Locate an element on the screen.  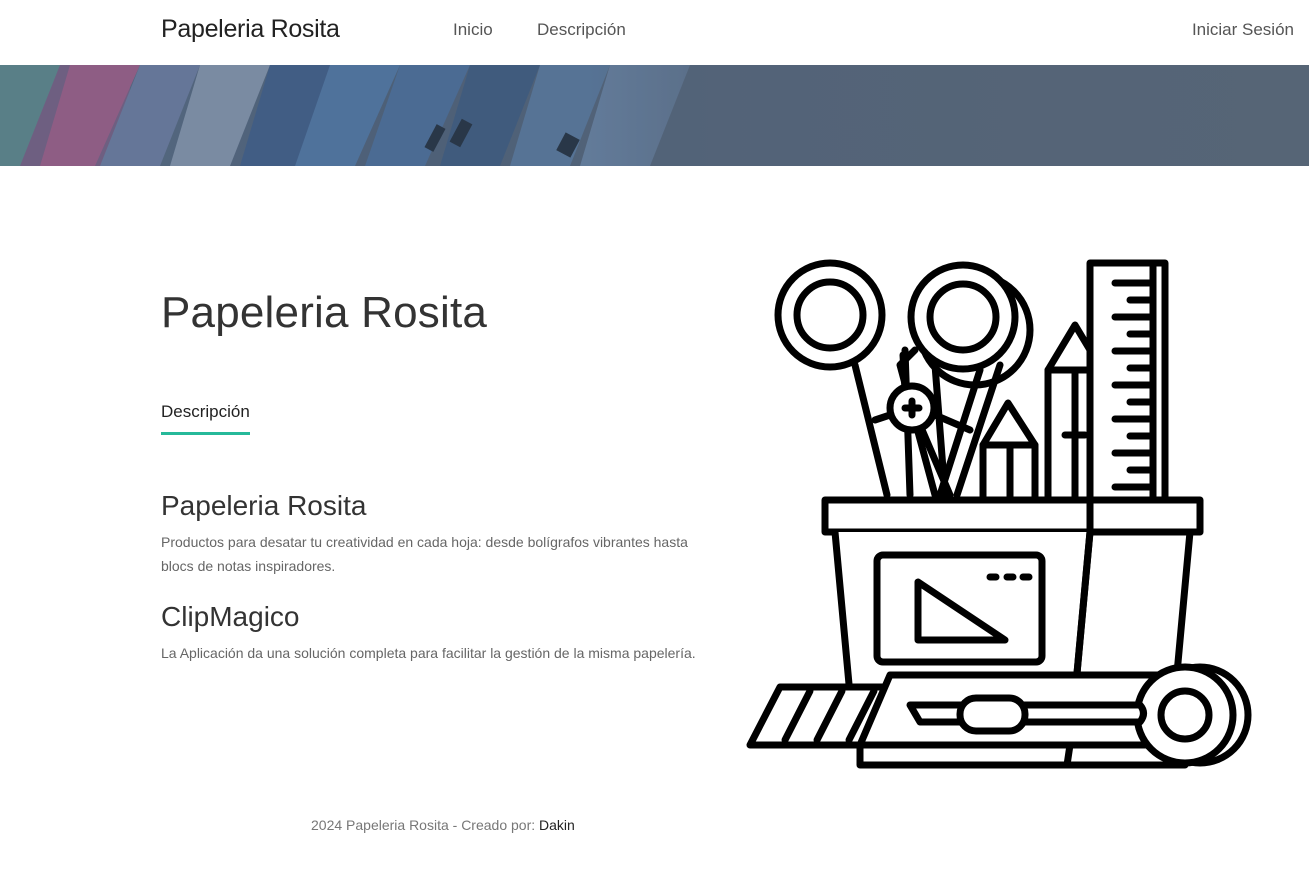
tab-descripcion: Descripción is located at coordinates (205, 418).